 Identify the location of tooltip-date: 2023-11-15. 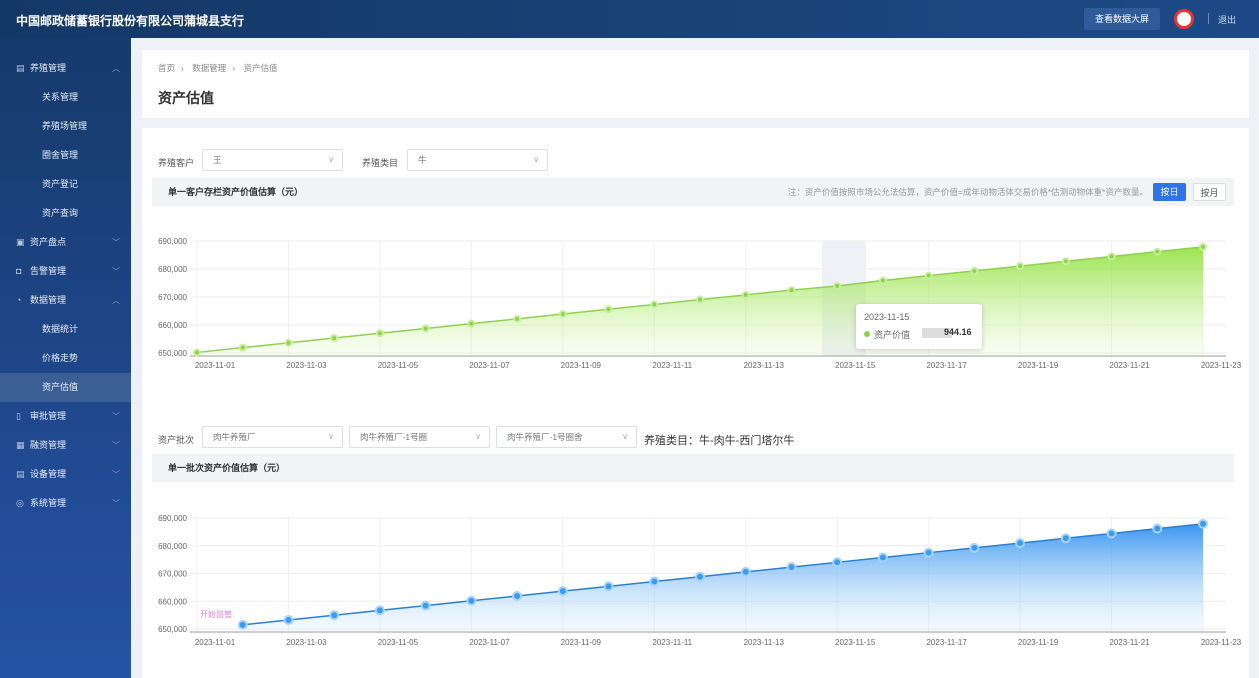
(887, 317).